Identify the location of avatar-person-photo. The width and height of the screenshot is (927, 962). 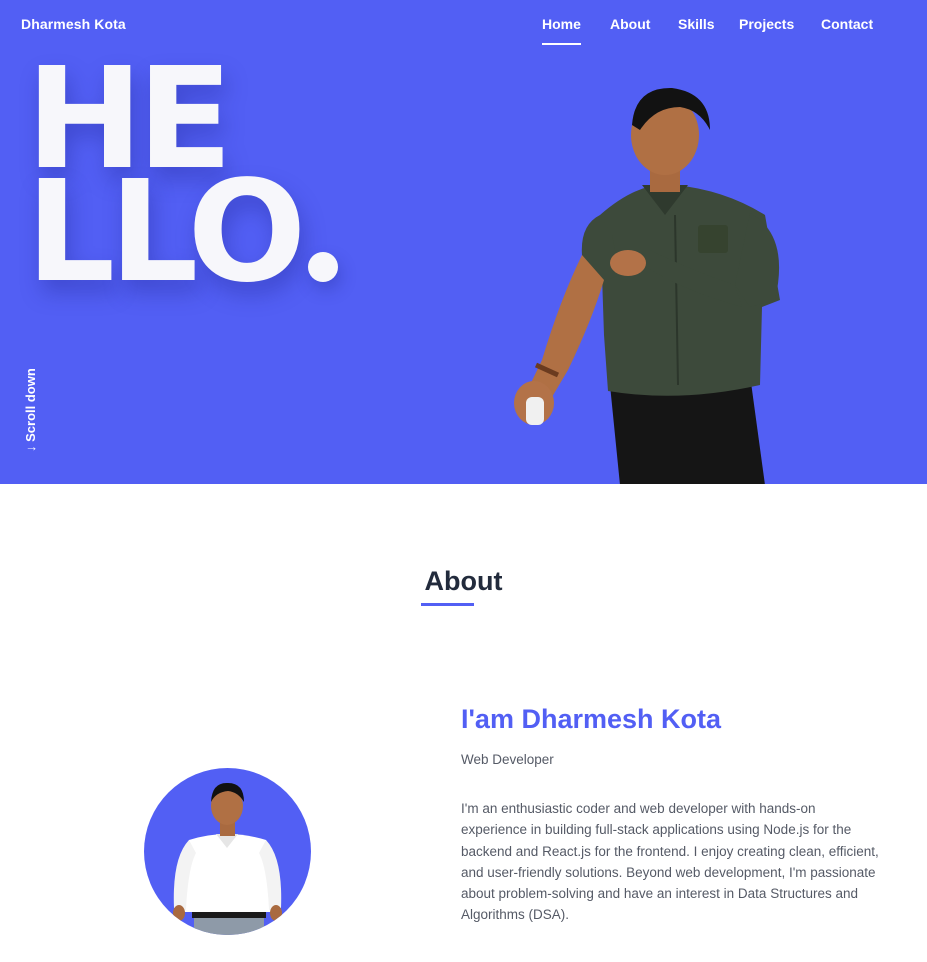
(227, 858).